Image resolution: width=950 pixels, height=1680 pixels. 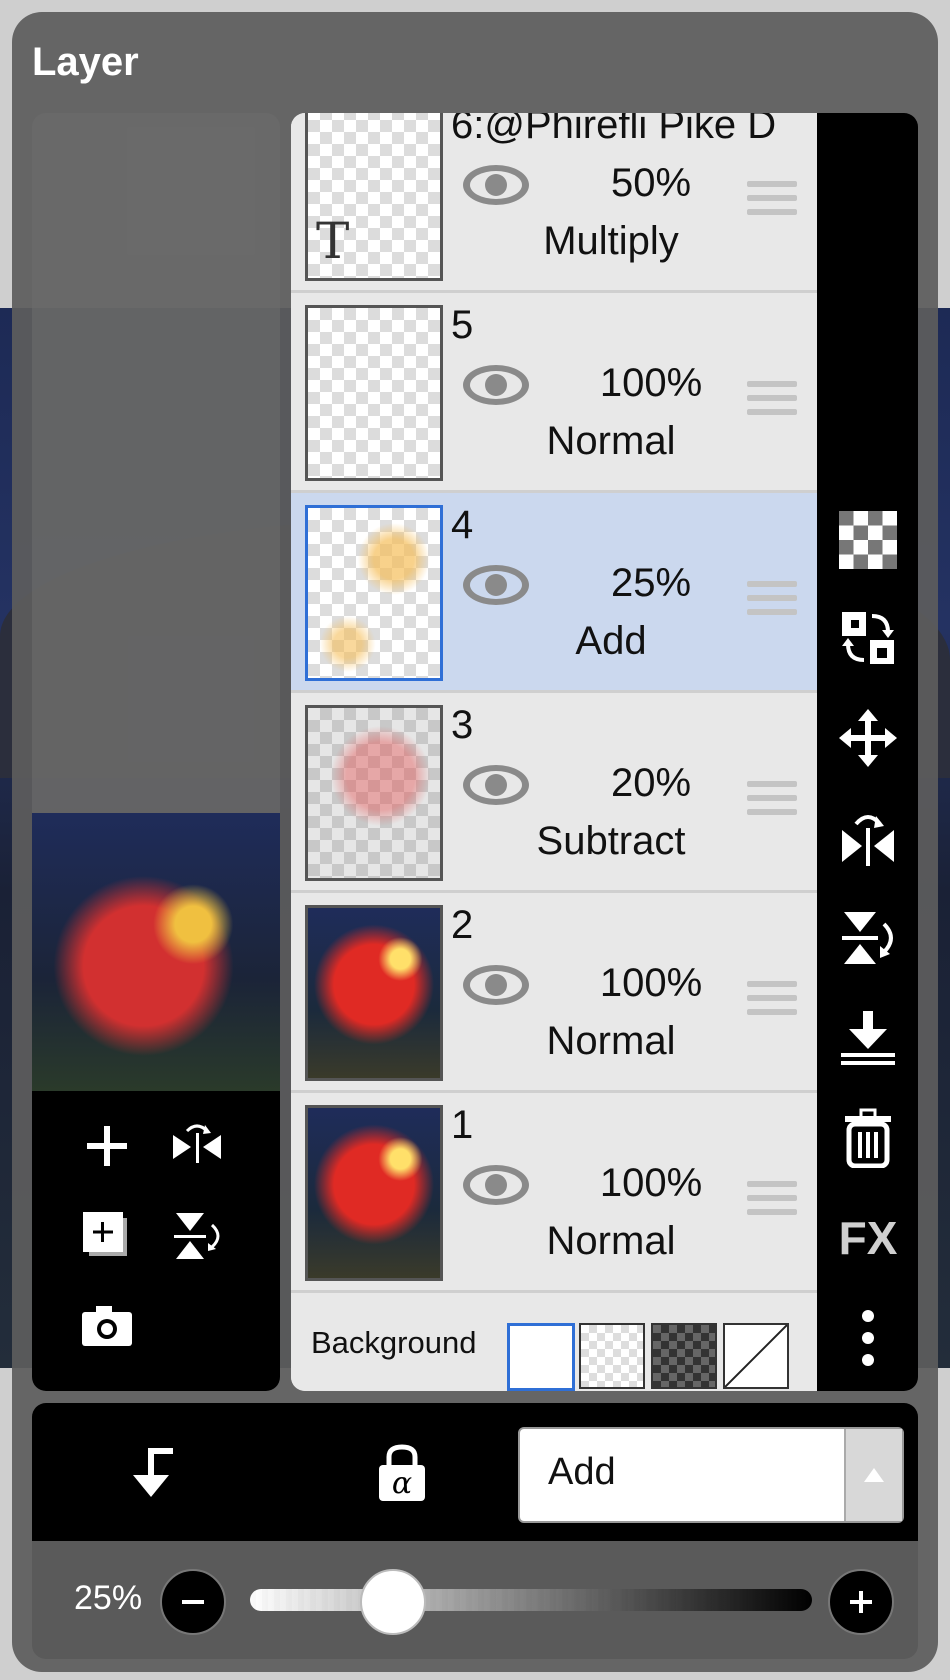 What do you see at coordinates (684, 1356) in the screenshot?
I see `background-transparent-dark-option` at bounding box center [684, 1356].